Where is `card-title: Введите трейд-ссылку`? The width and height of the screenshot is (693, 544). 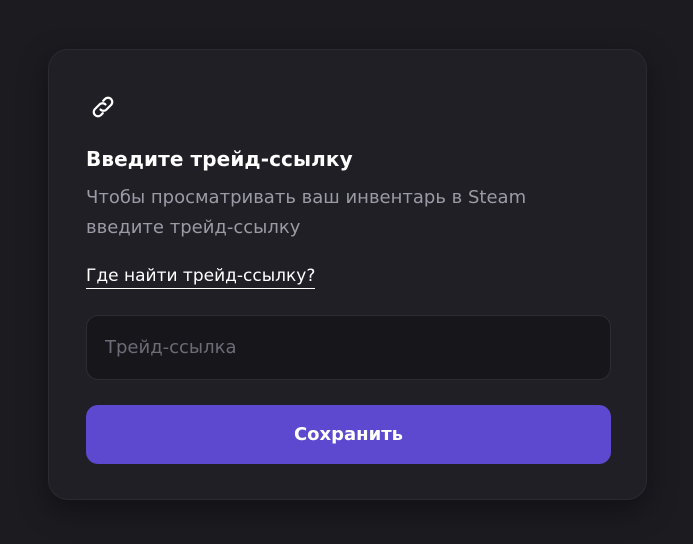
card-title: Введите трейд-ссылку is located at coordinates (219, 159).